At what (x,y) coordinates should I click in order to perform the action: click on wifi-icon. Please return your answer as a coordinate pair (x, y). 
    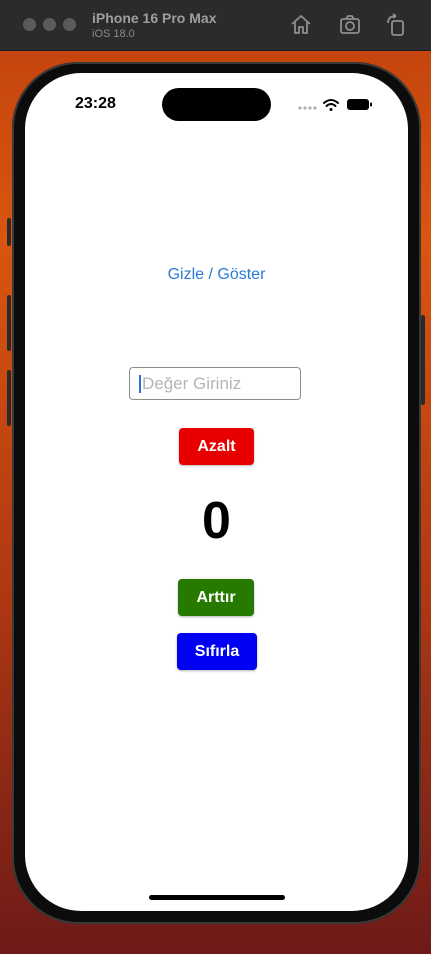
    Looking at the image, I should click on (331, 105).